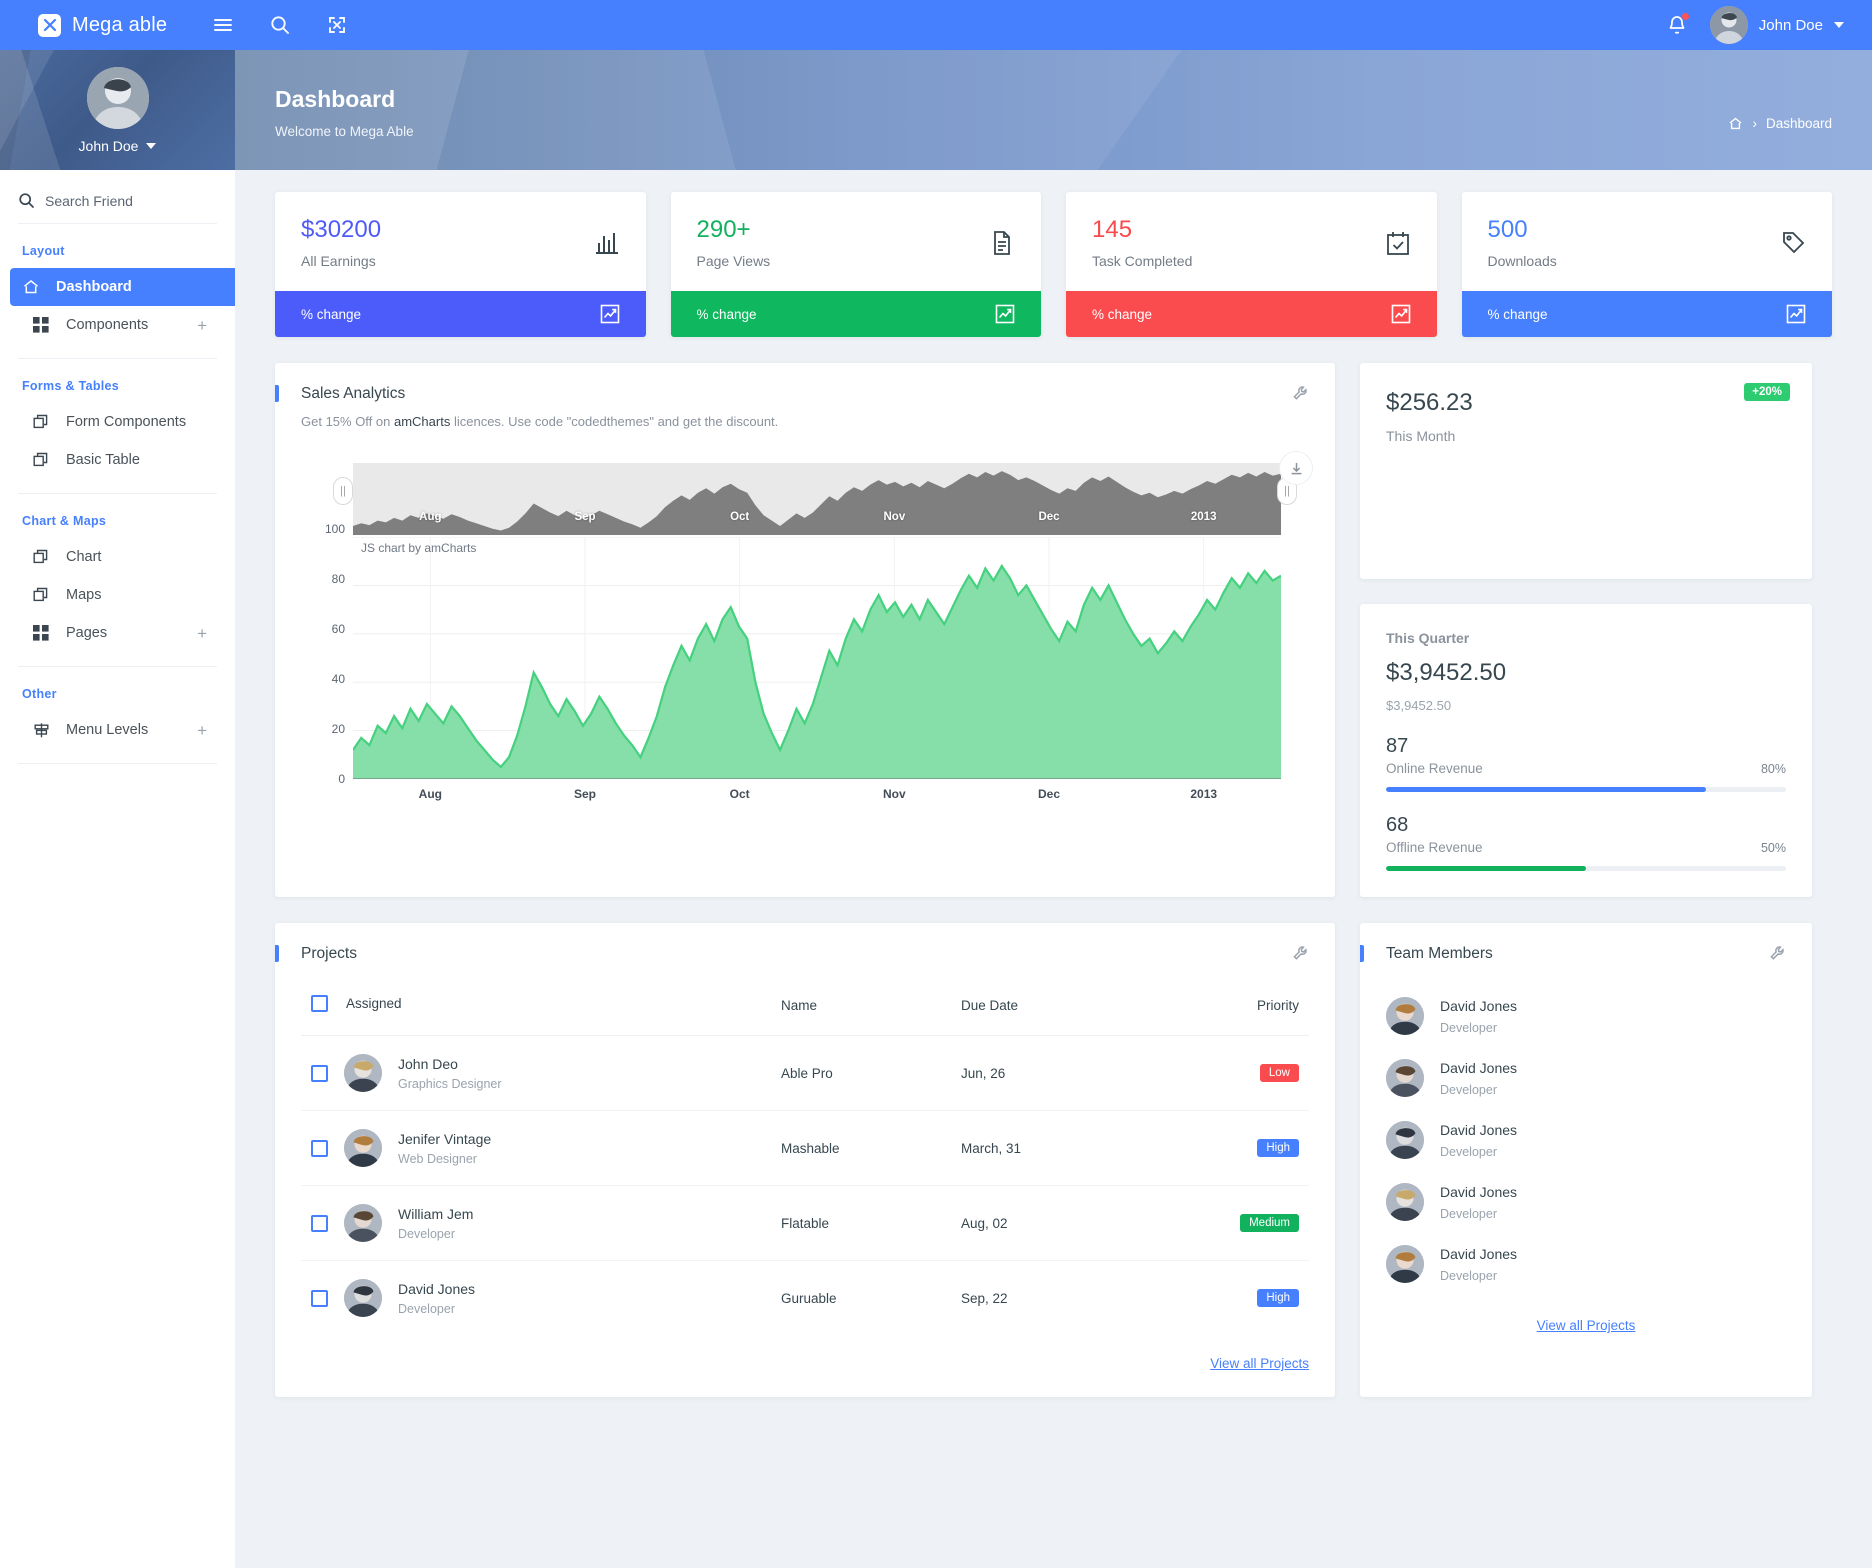 The height and width of the screenshot is (1568, 1872). Describe the element at coordinates (419, 548) in the screenshot. I see `chart-watermark: JS chart by amCharts` at that location.